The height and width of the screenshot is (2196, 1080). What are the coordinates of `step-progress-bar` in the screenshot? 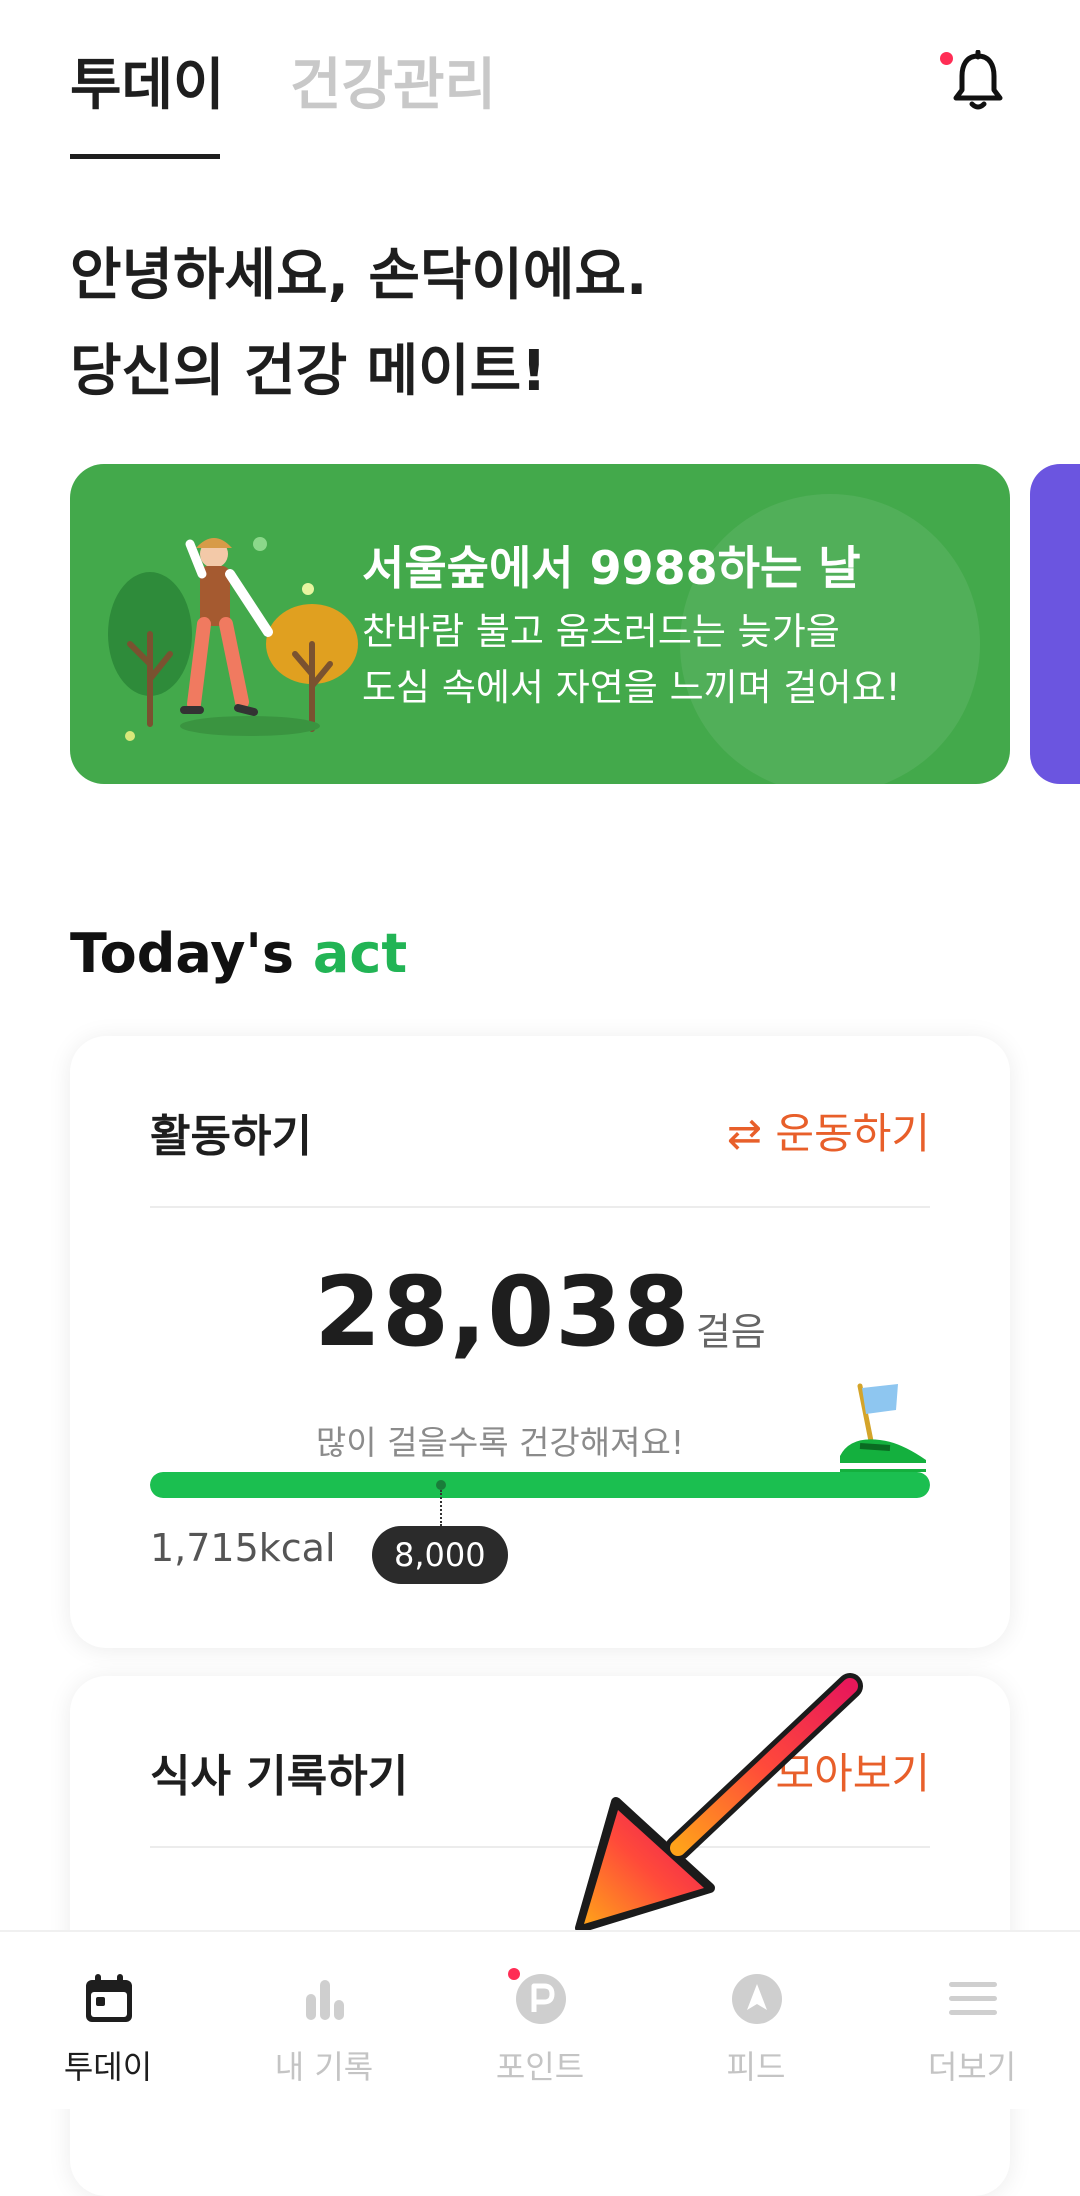 It's located at (540, 1485).